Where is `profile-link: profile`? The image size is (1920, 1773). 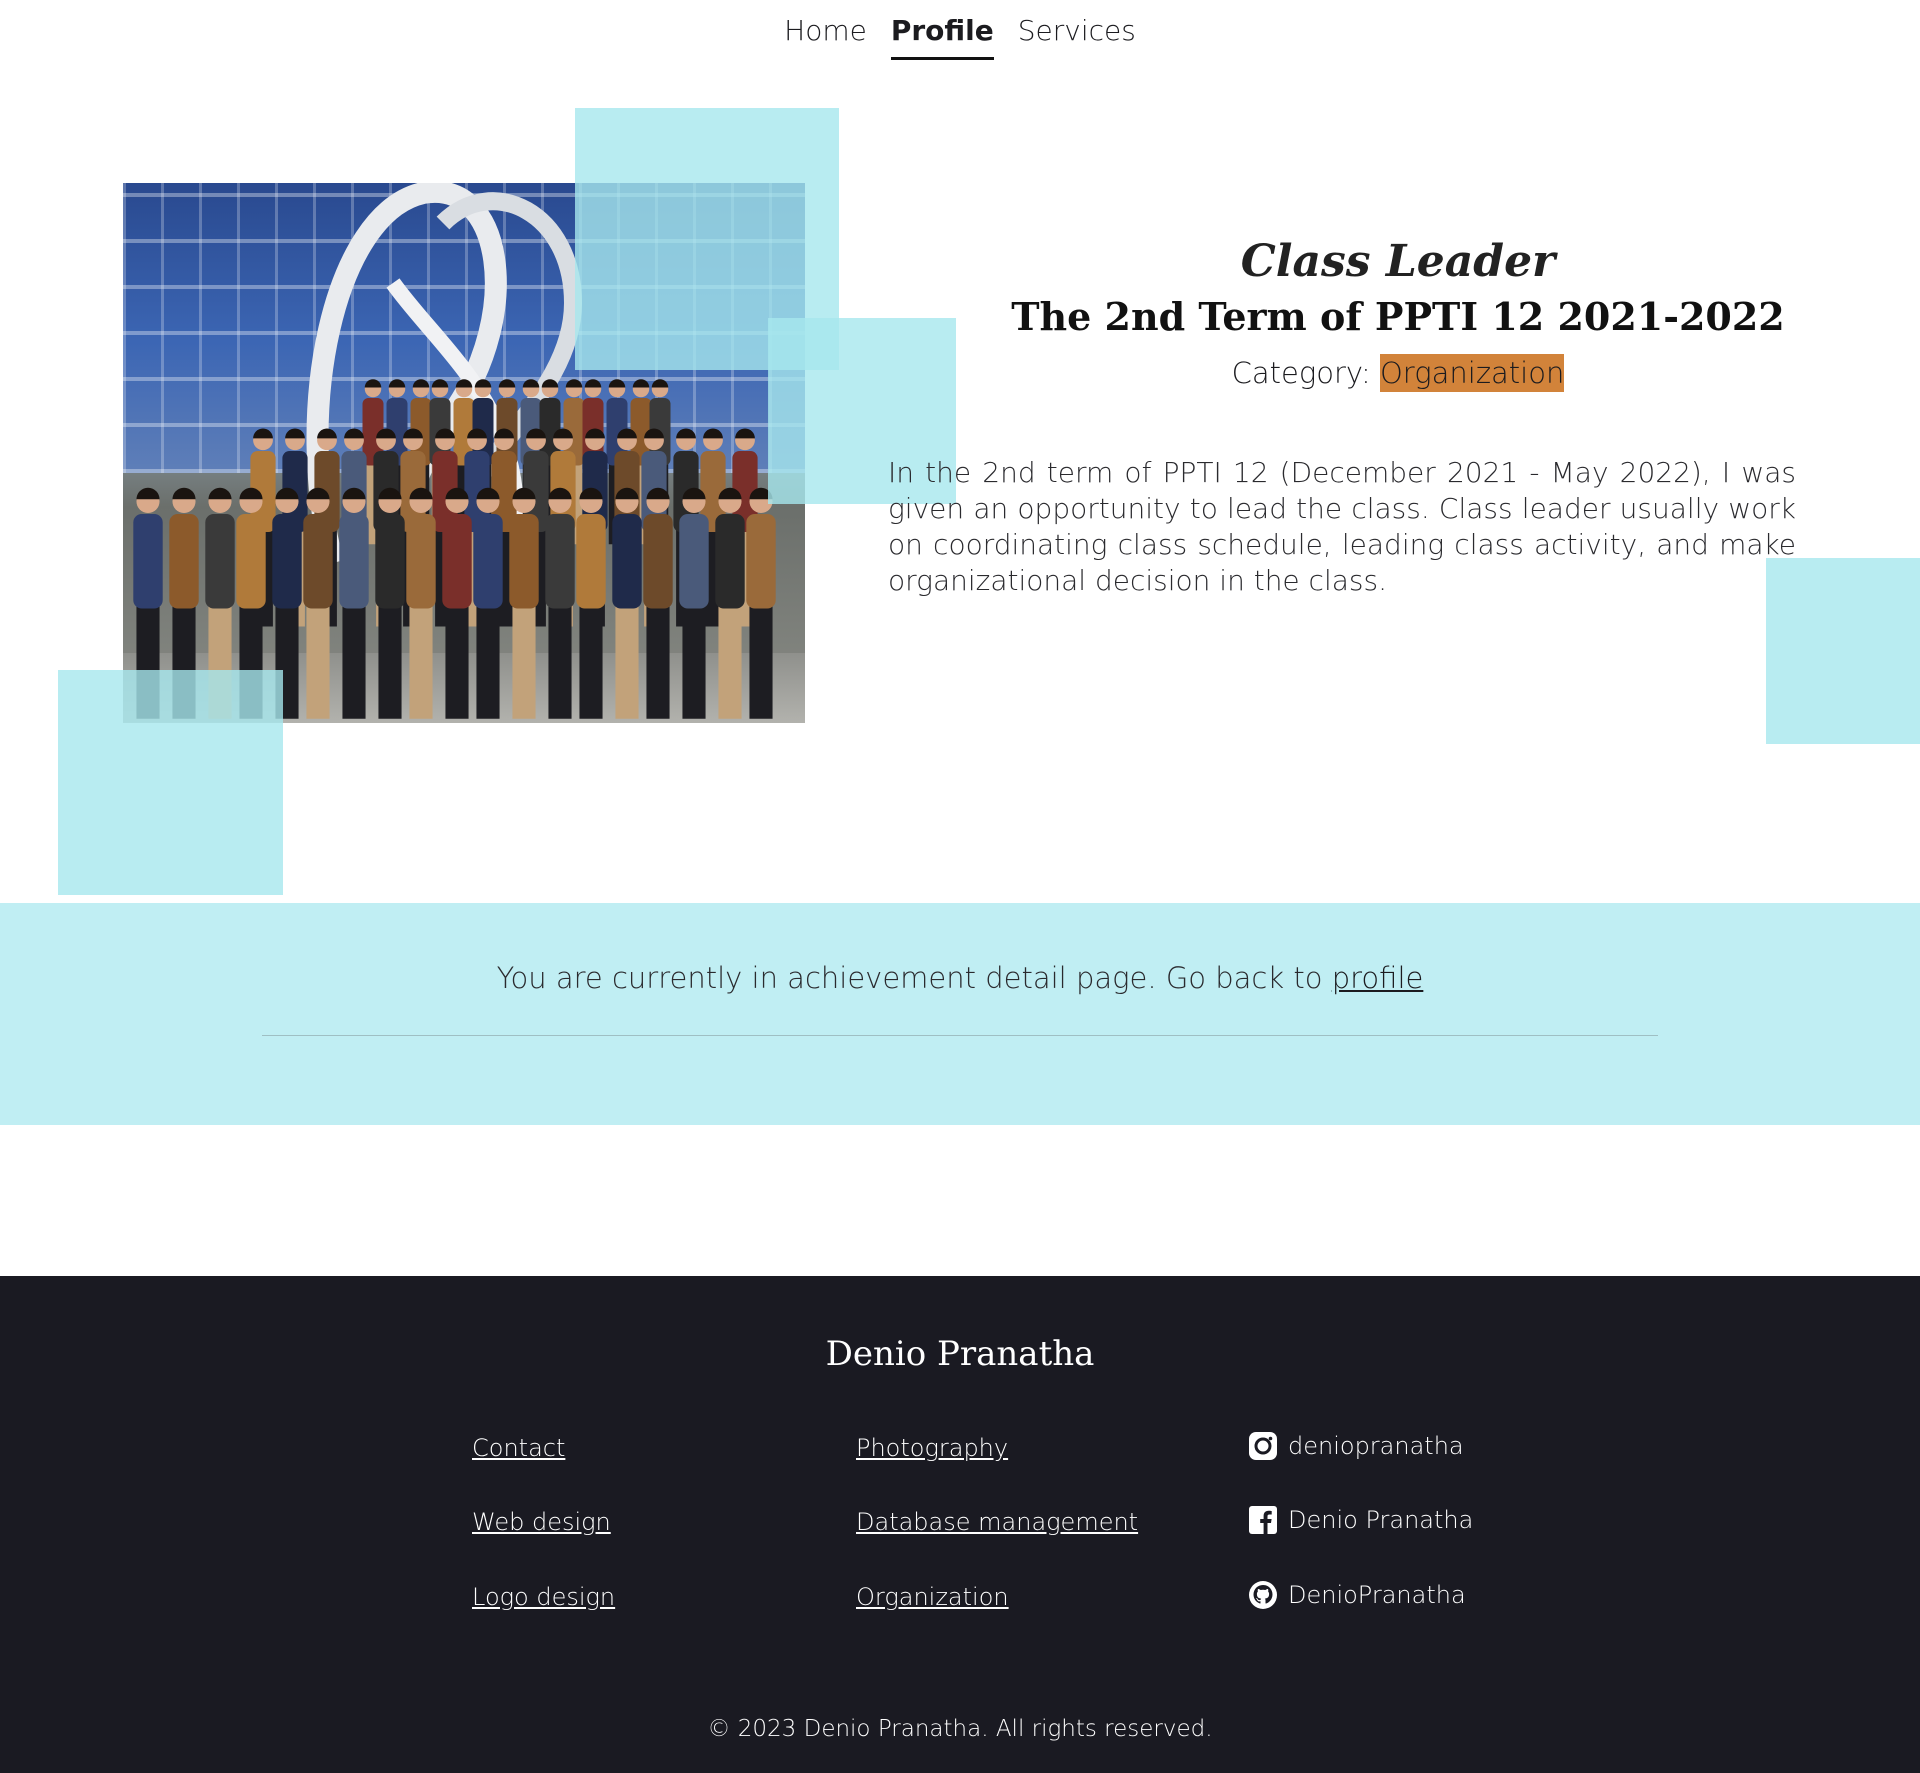
profile-link: profile is located at coordinates (1378, 978).